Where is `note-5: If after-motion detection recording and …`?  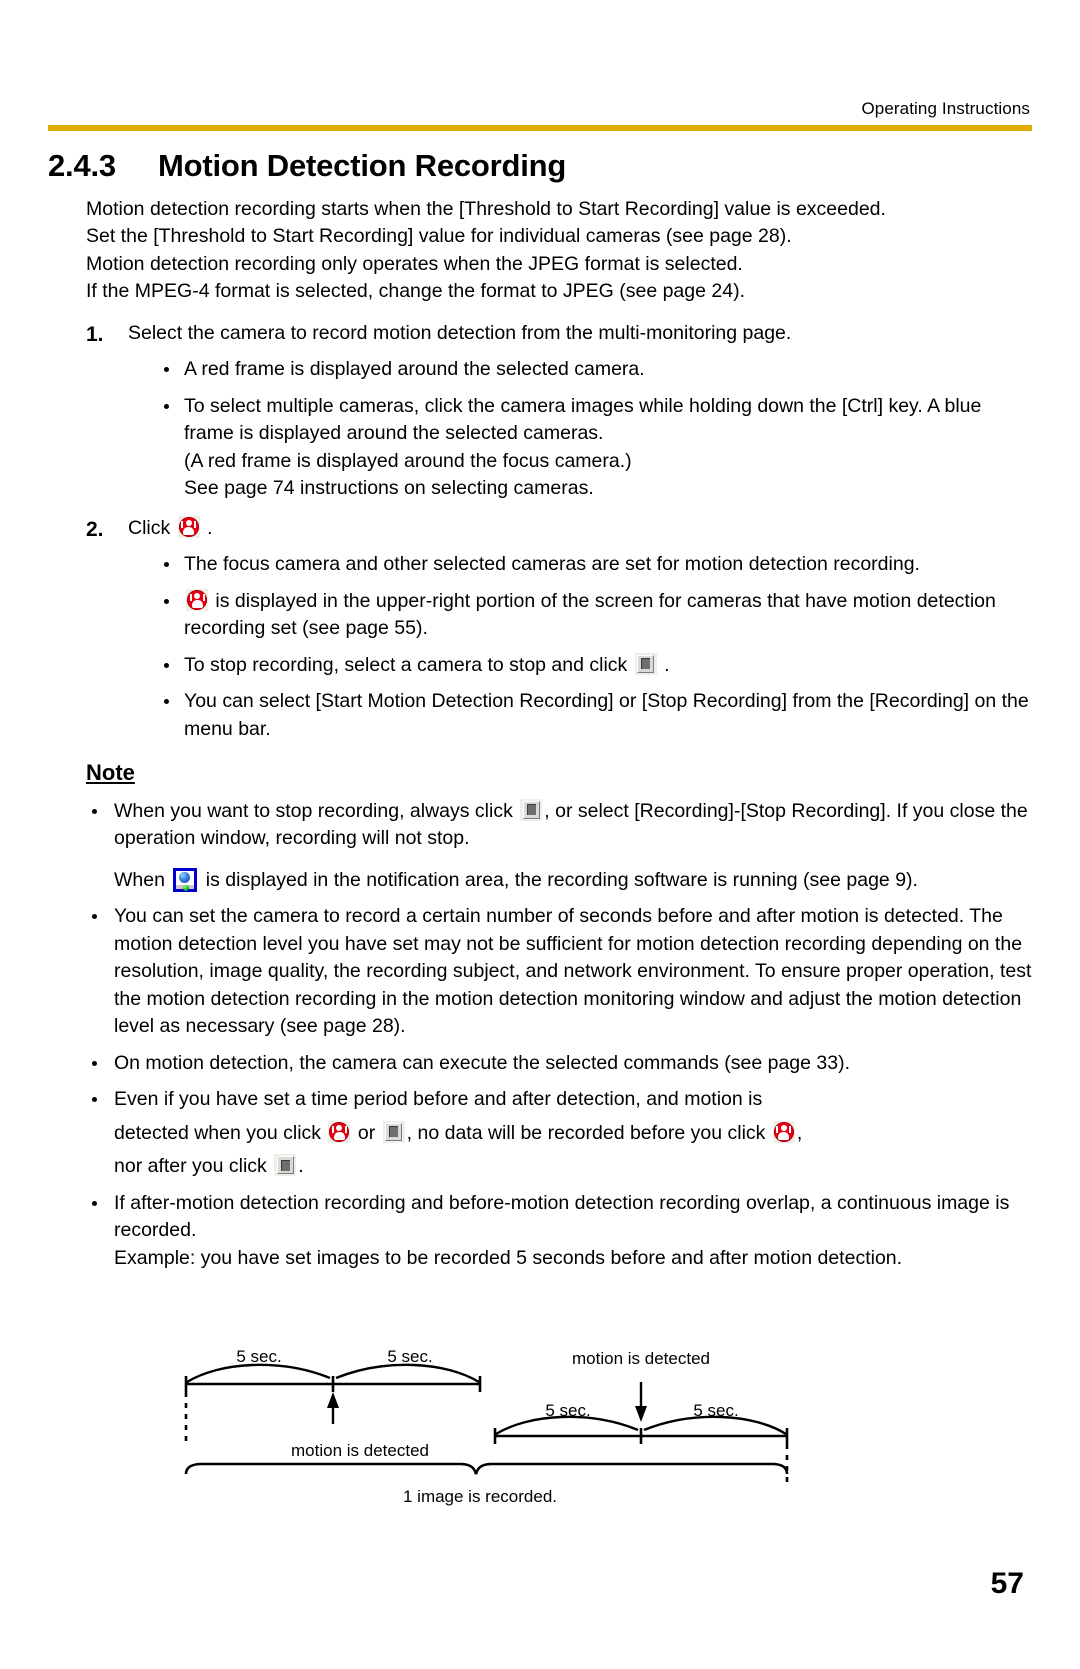 note-5: If after-motion detection recording and … is located at coordinates (562, 1230).